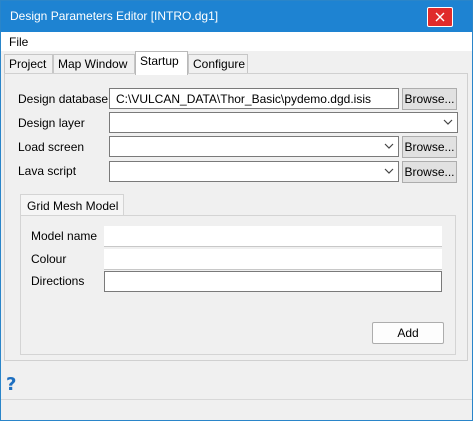 Image resolution: width=473 pixels, height=421 pixels. What do you see at coordinates (49, 259) in the screenshot?
I see `colour-label: Colour` at bounding box center [49, 259].